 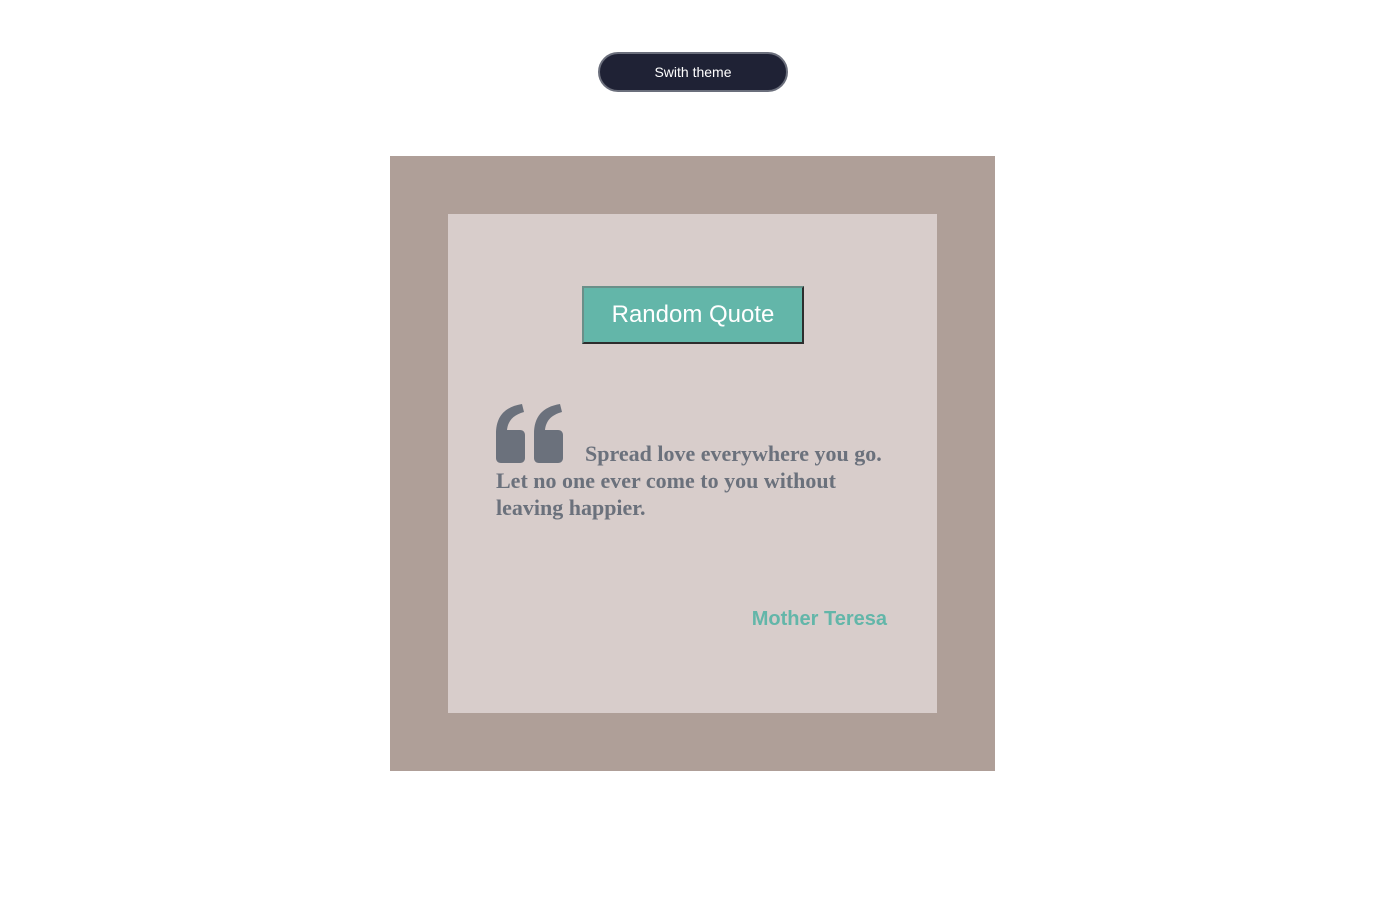 What do you see at coordinates (693, 72) in the screenshot?
I see `switch-theme-button: Swith theme` at bounding box center [693, 72].